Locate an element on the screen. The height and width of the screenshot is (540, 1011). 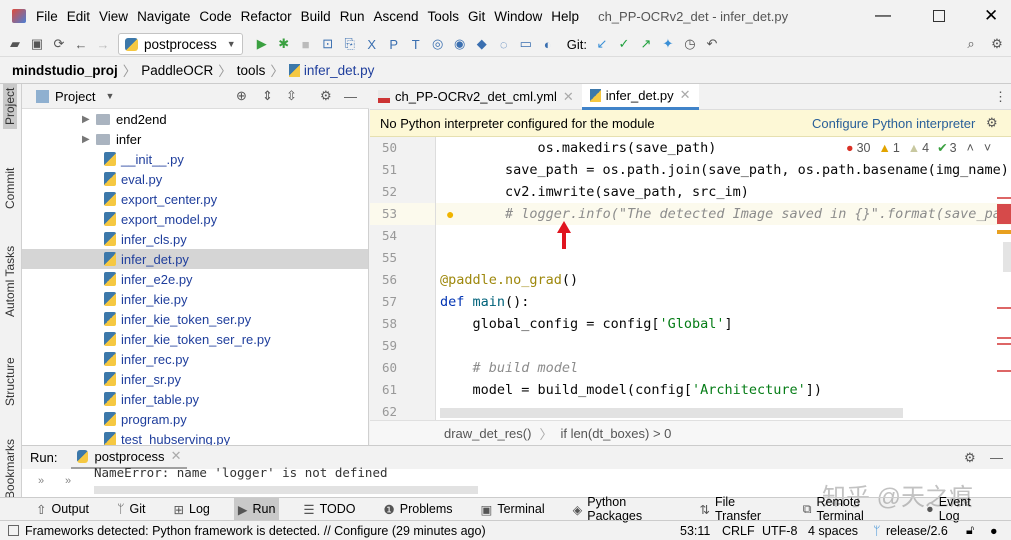
ascend-tool-2-icon: ⎘ is located at coordinates (350, 44).